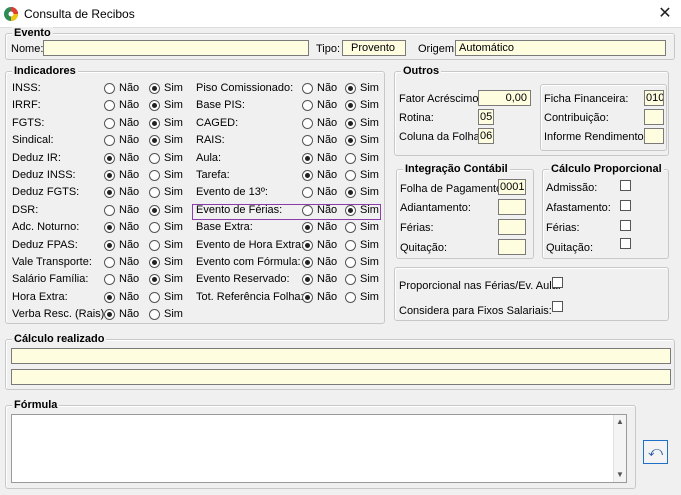 The width and height of the screenshot is (681, 495). I want to click on informe-rendimentos-label: Informe Rendimentos:, so click(598, 137).